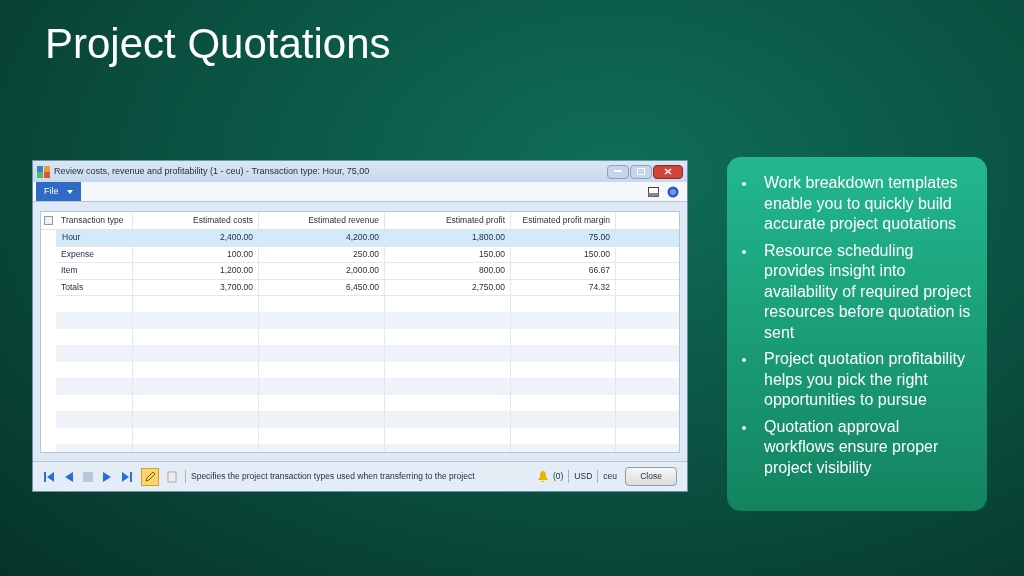  Describe the element at coordinates (448, 271) in the screenshot. I see `table-cell: 800.00` at that location.